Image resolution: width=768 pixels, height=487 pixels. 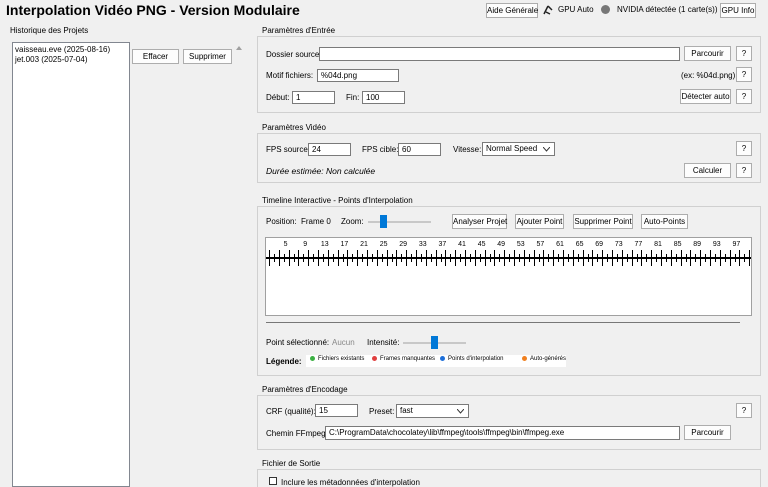 What do you see at coordinates (707, 170) in the screenshot?
I see `calculate-button: Calculer` at bounding box center [707, 170].